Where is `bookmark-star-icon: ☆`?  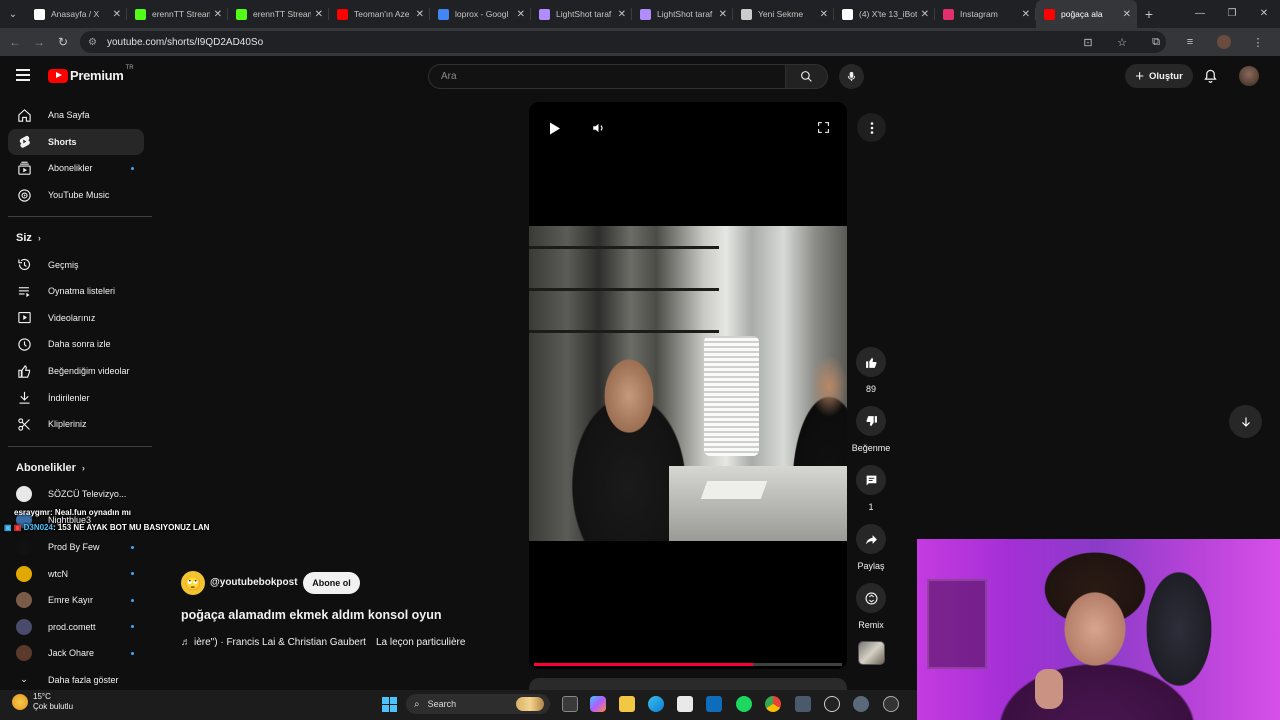
bookmark-star-icon: ☆ is located at coordinates (1122, 42).